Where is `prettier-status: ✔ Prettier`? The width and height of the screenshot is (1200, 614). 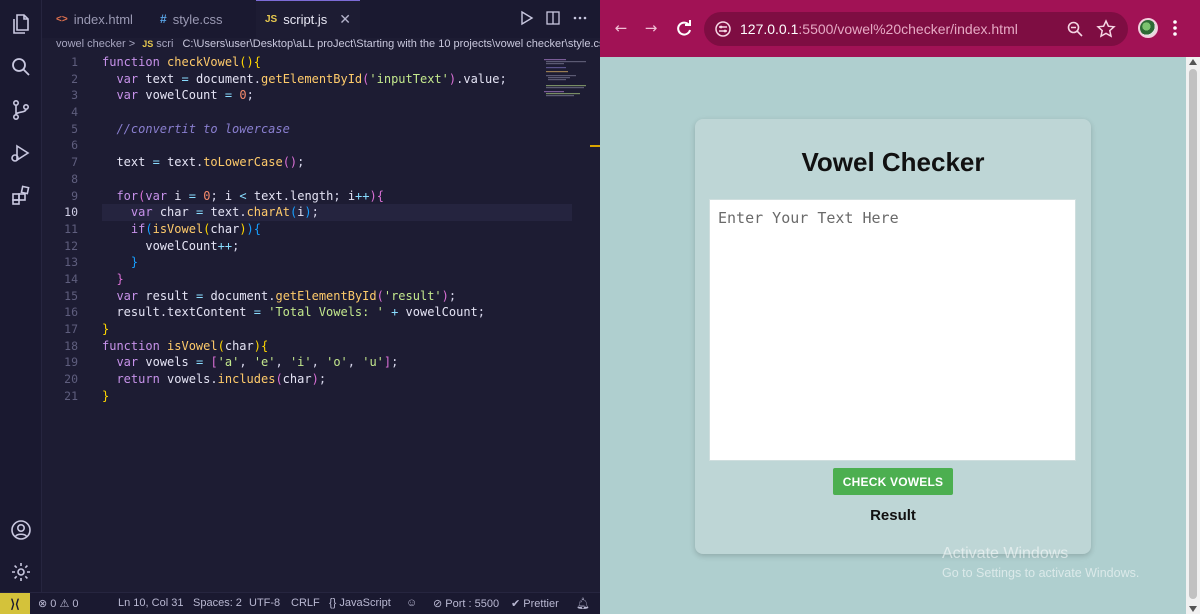
prettier-status: ✔ Prettier is located at coordinates (535, 603).